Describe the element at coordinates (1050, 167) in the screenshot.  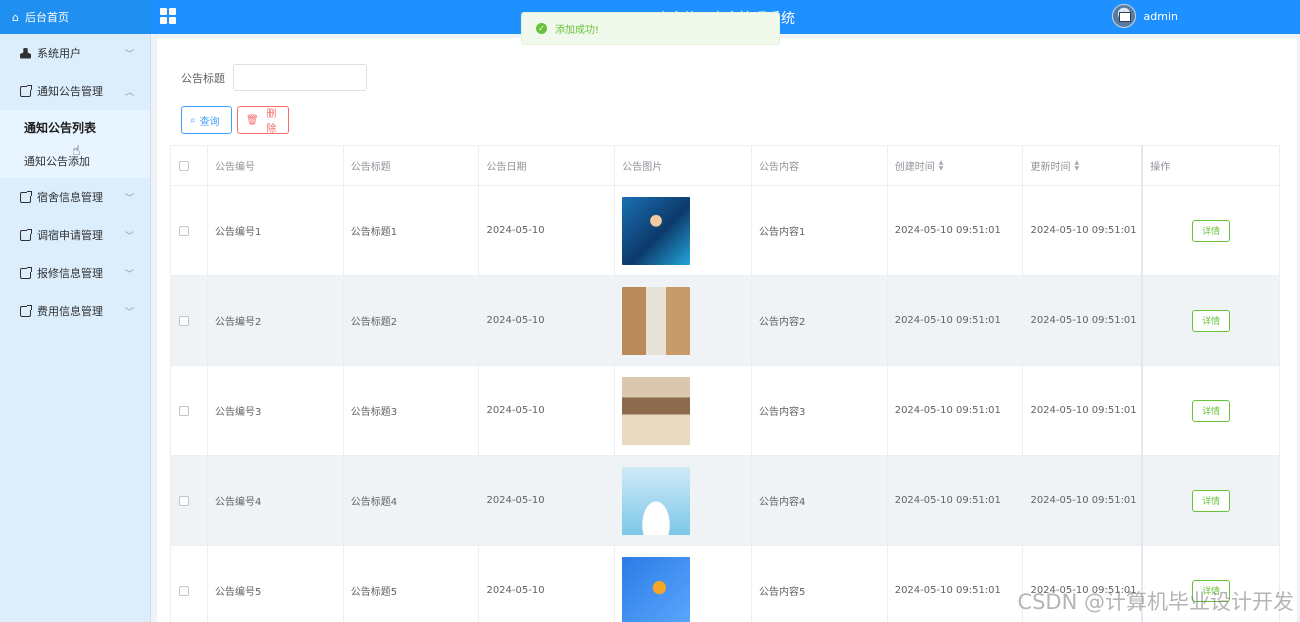
I see `column-header-label: 更新时间` at that location.